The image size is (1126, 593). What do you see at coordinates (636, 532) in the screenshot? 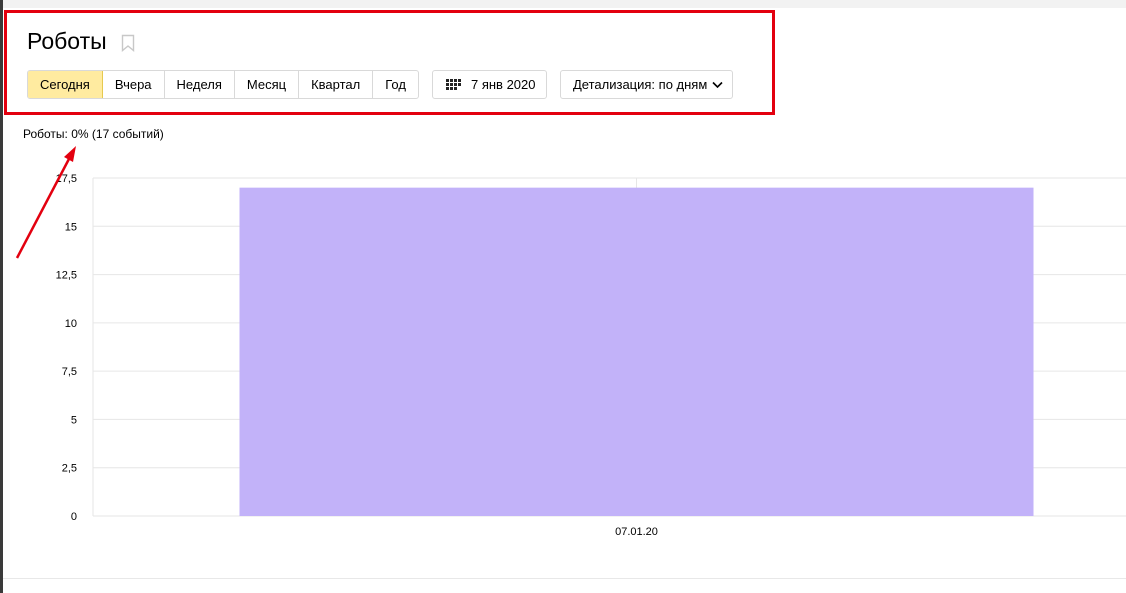
I see `x-tick-label: 07.01.20` at bounding box center [636, 532].